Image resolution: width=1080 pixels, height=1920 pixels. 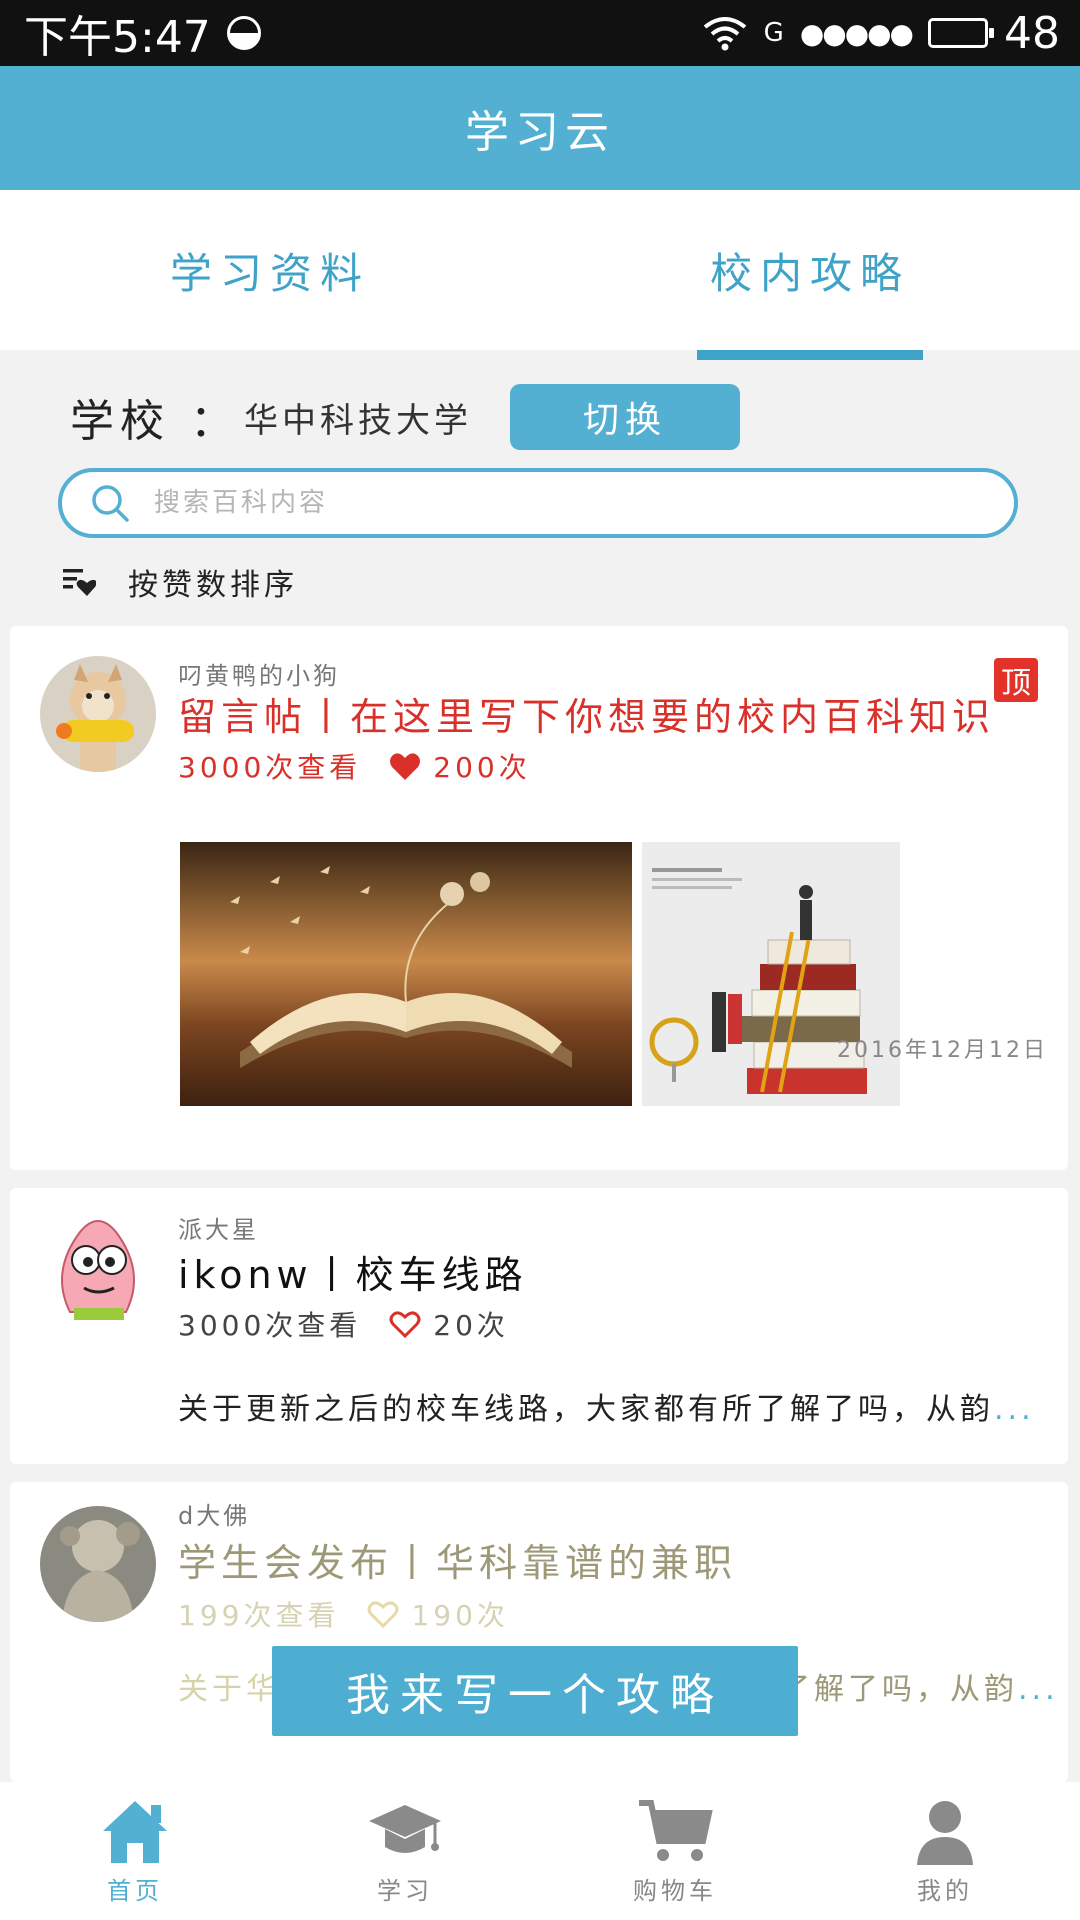 I want to click on nav-study: 学习, so click(x=405, y=1851).